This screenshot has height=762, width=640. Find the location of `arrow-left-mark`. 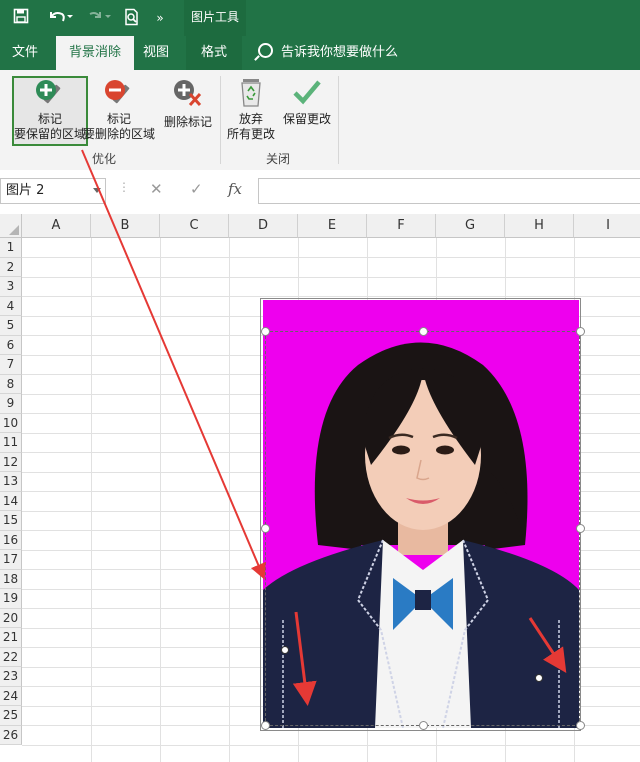

arrow-left-mark is located at coordinates (304, 658).